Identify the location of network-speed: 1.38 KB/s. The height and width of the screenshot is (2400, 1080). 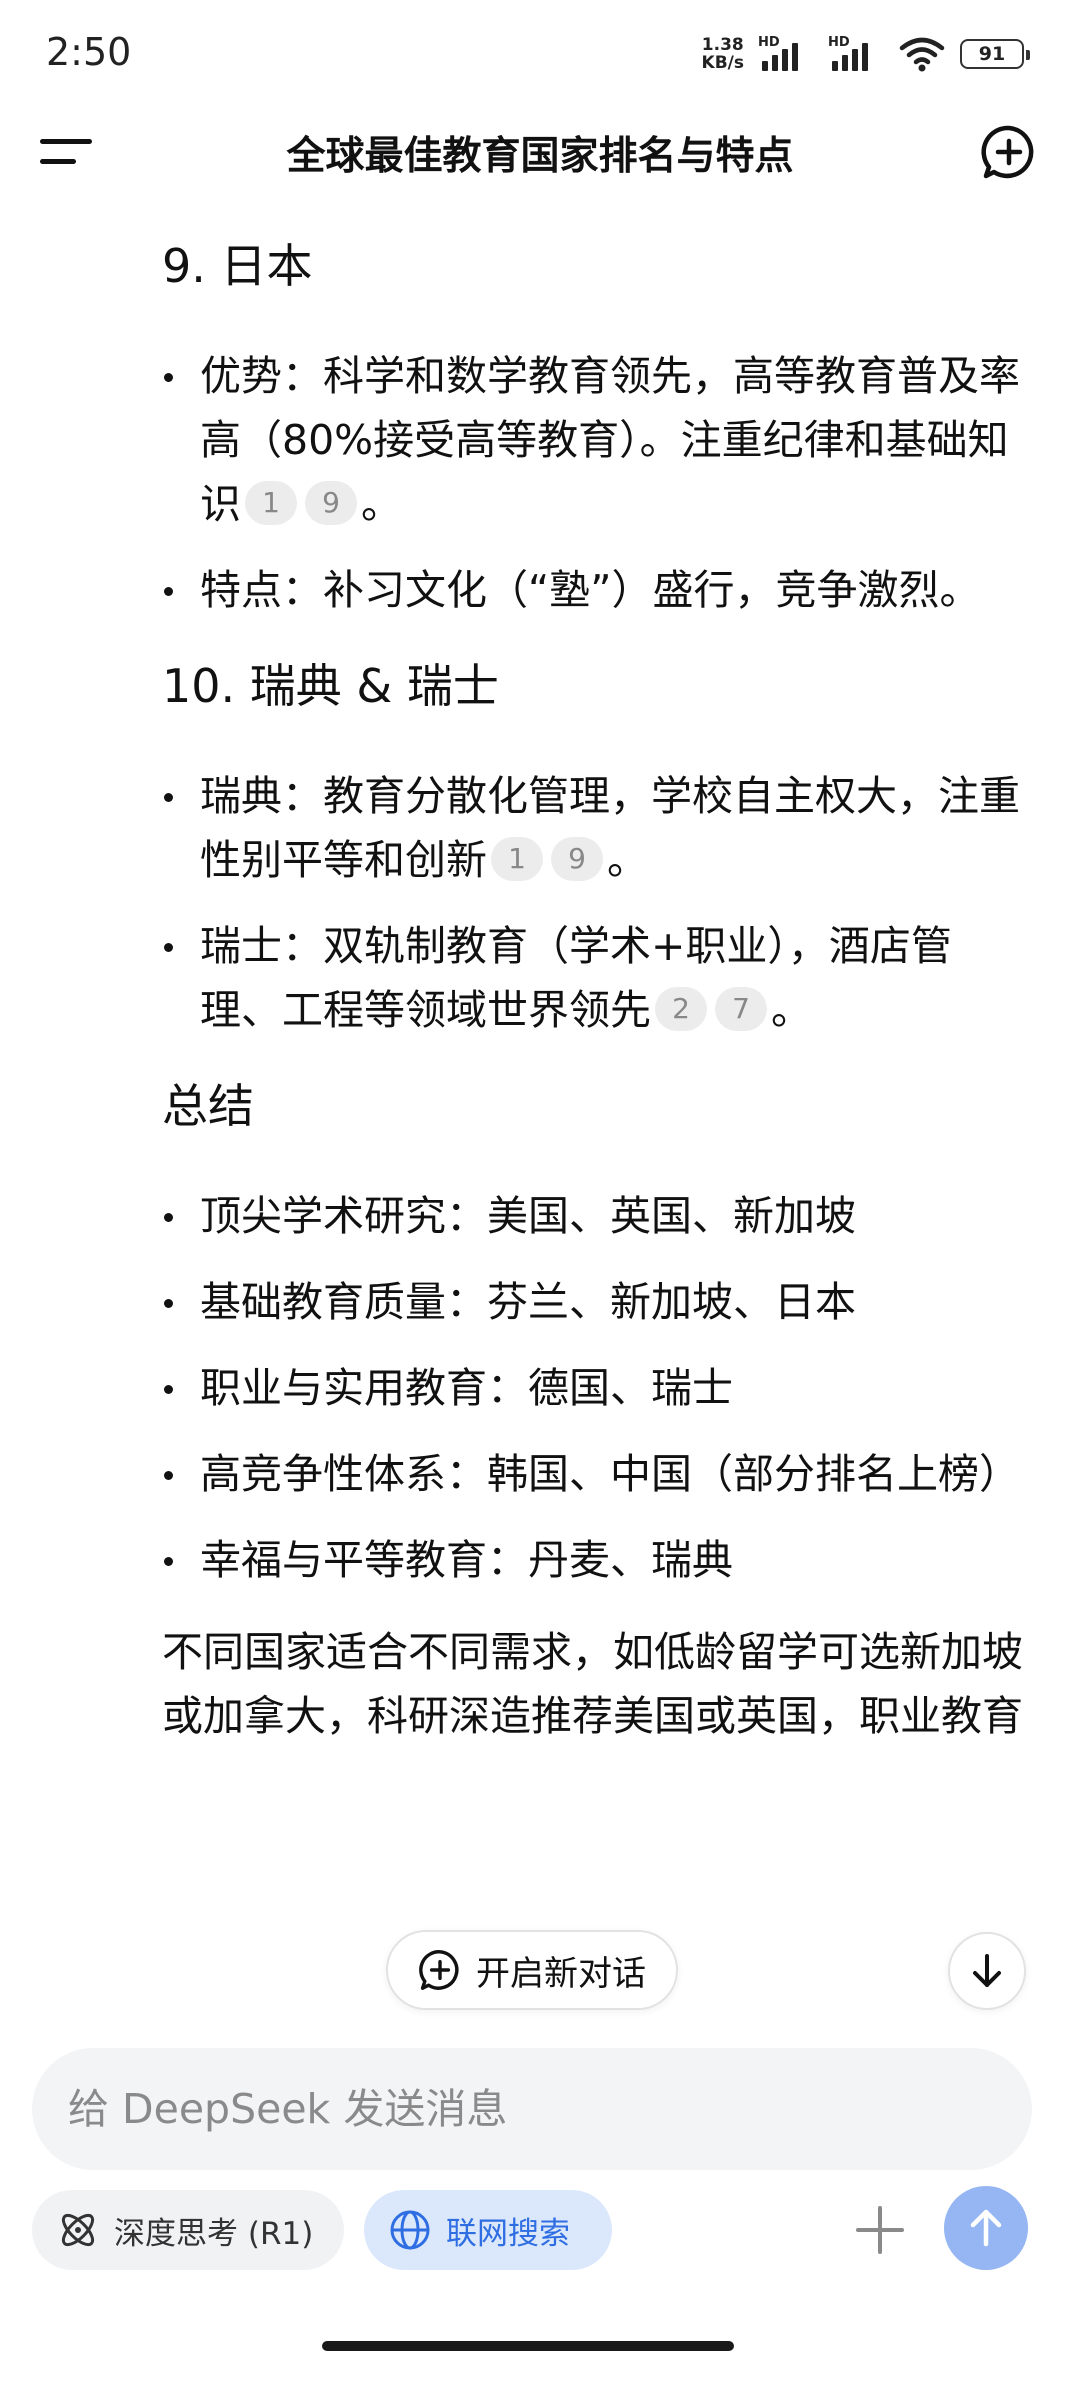
(723, 54).